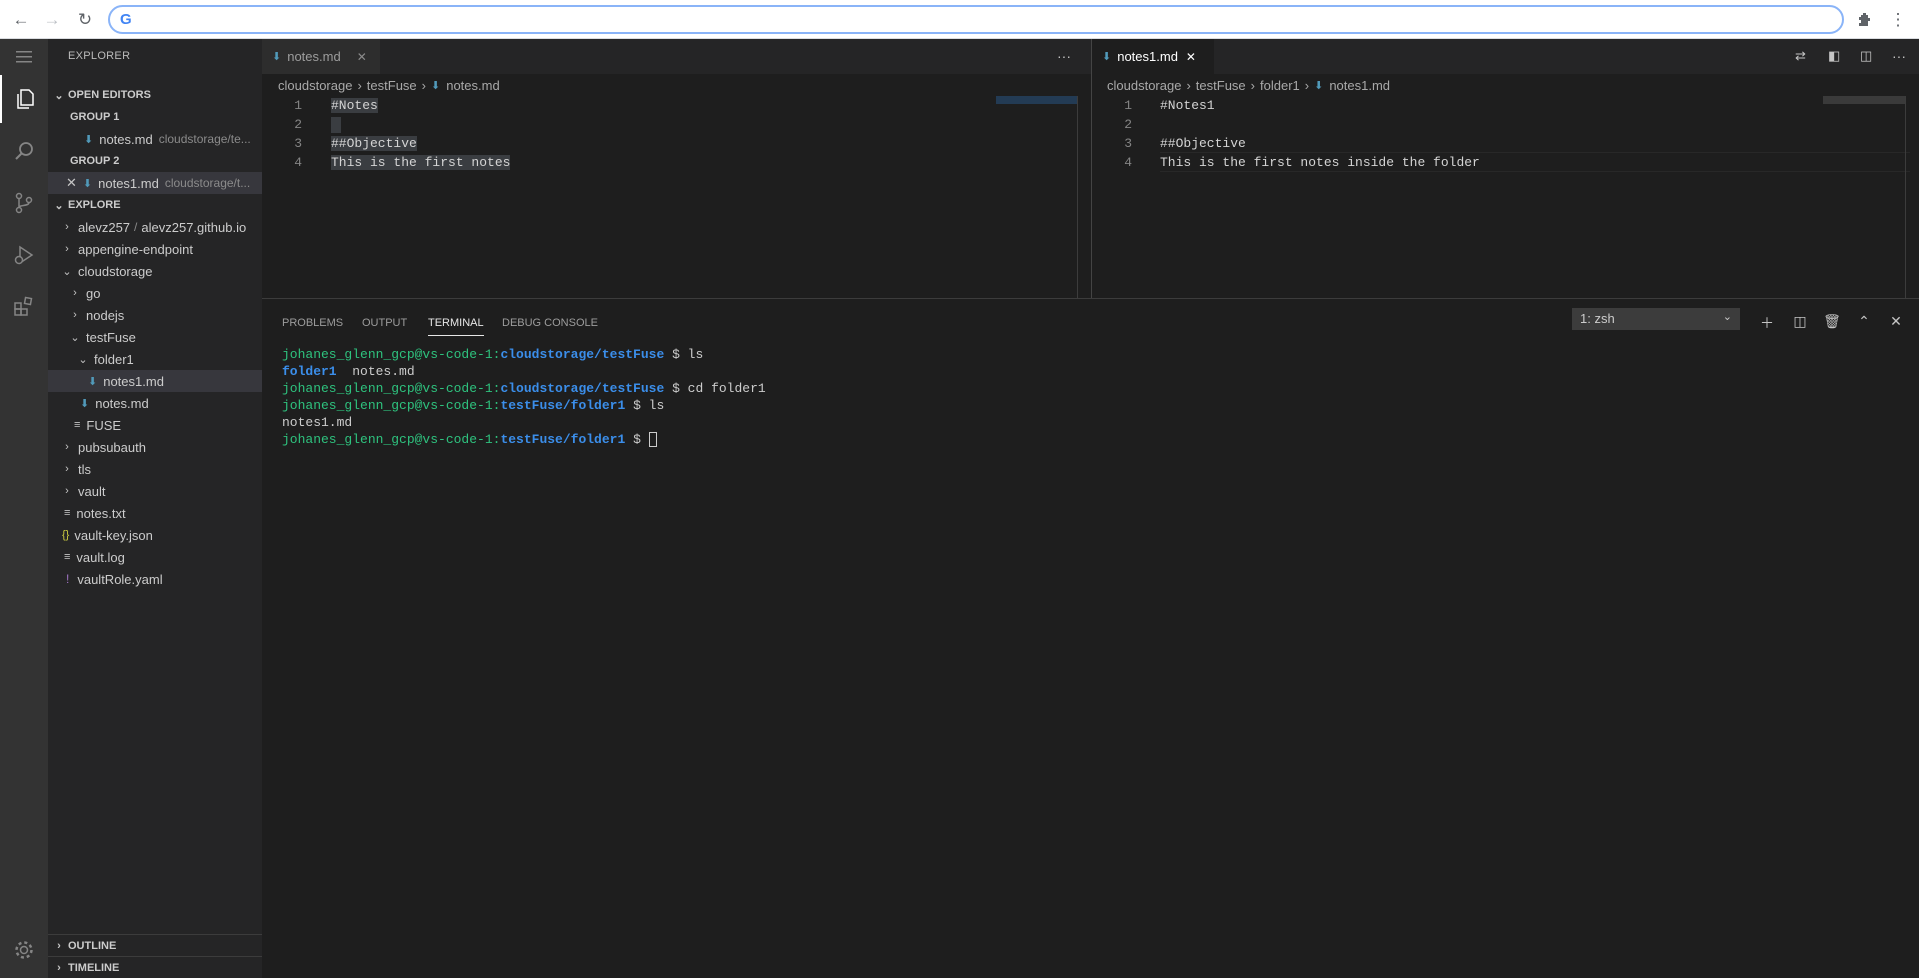 The width and height of the screenshot is (1919, 978). What do you see at coordinates (155, 227) in the screenshot?
I see `tree-item-repo: › alevz257 / alevz257.github.io` at bounding box center [155, 227].